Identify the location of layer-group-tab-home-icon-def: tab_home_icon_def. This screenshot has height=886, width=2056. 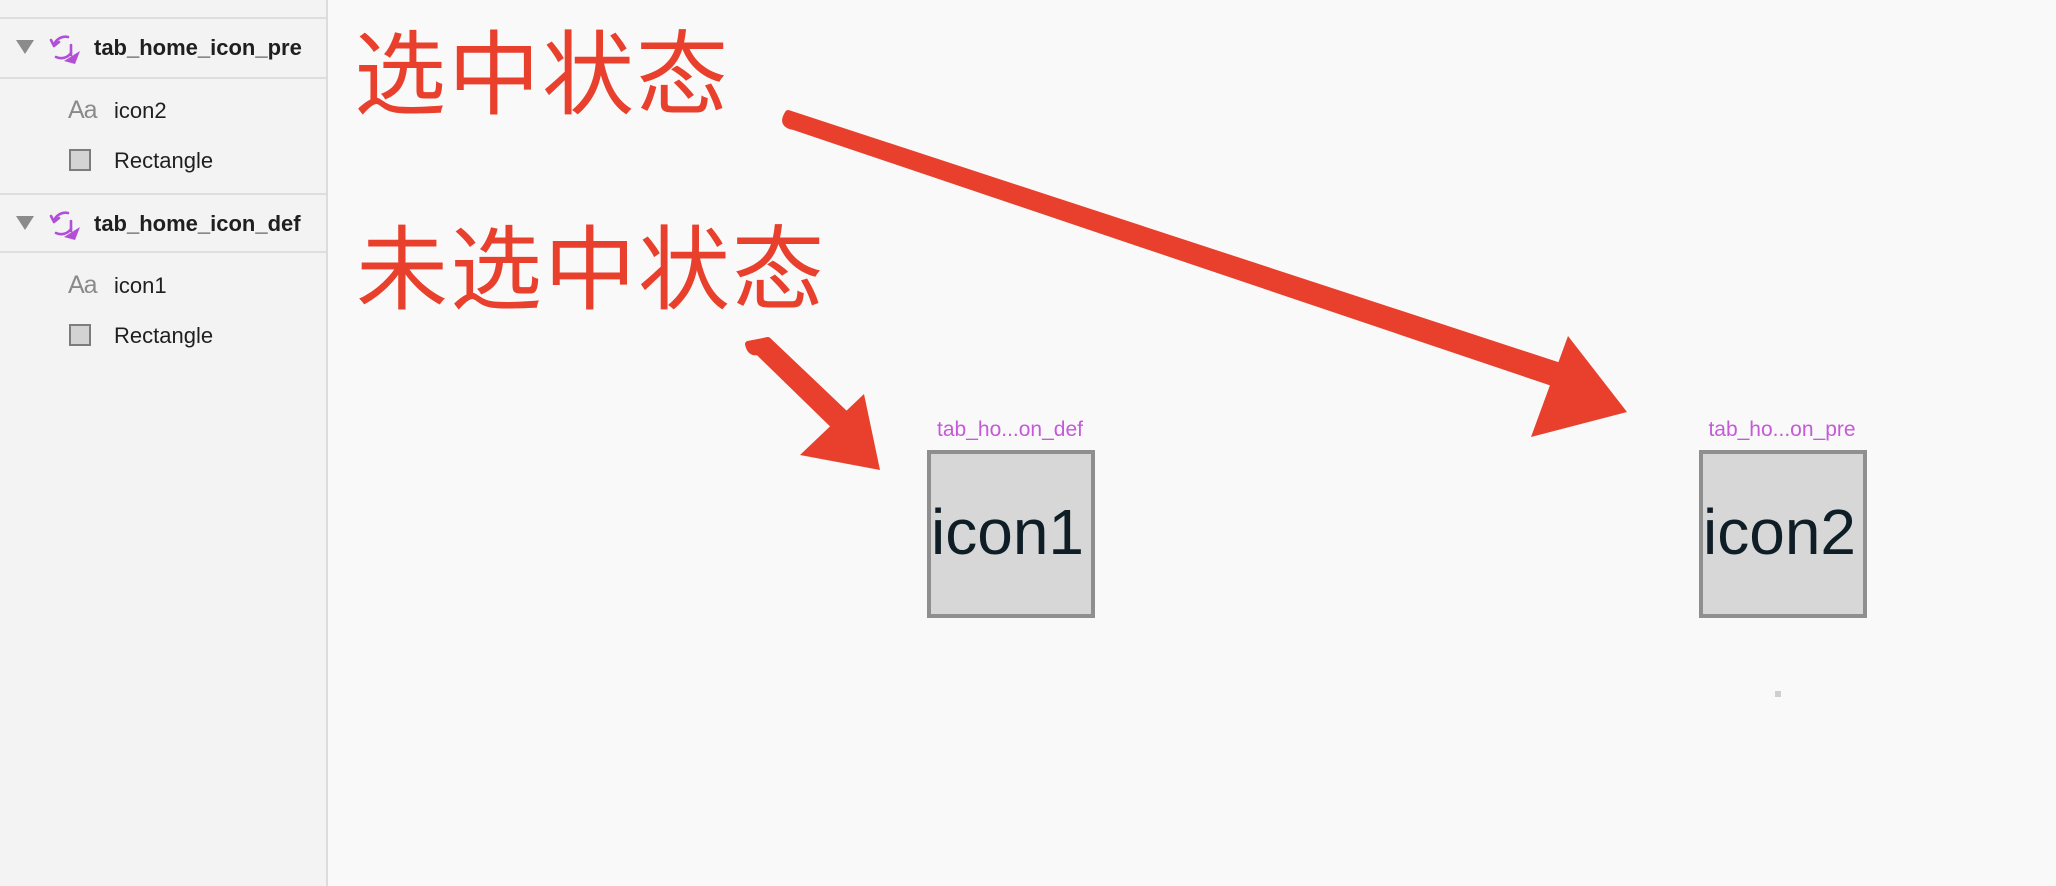
(163, 223).